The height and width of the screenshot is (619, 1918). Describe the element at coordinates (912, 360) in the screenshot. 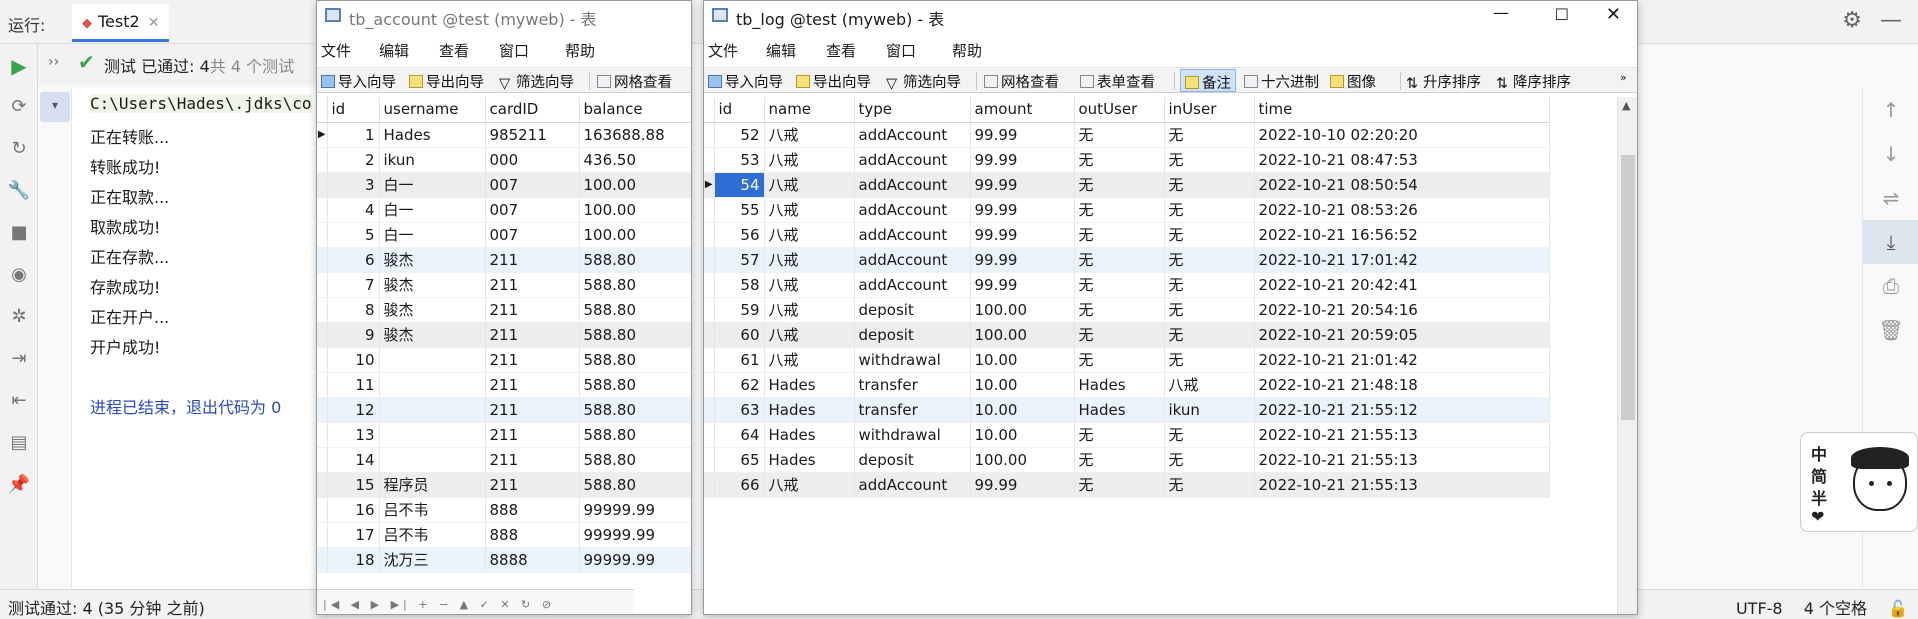

I see `grid-cell: withdrawal` at that location.